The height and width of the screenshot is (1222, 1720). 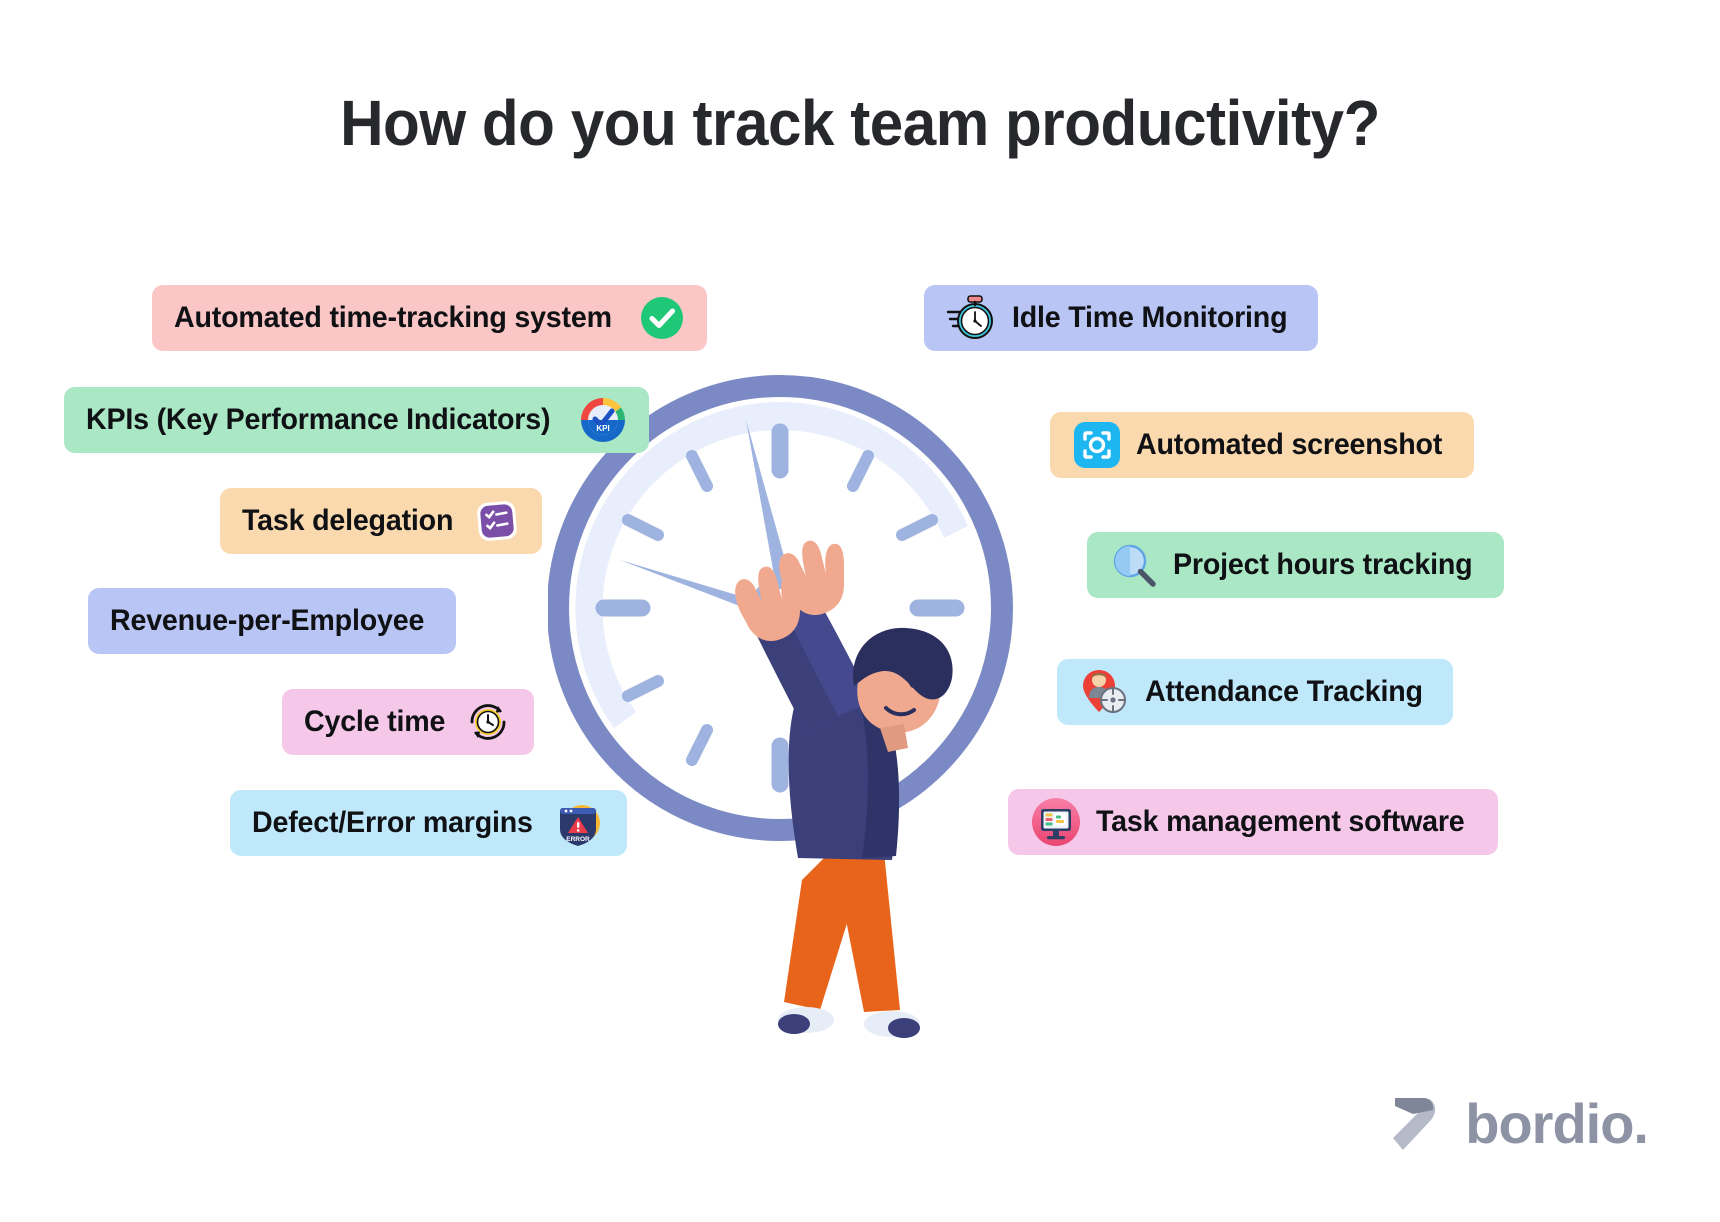 I want to click on cycle-clock-arrows-icon, so click(x=487, y=722).